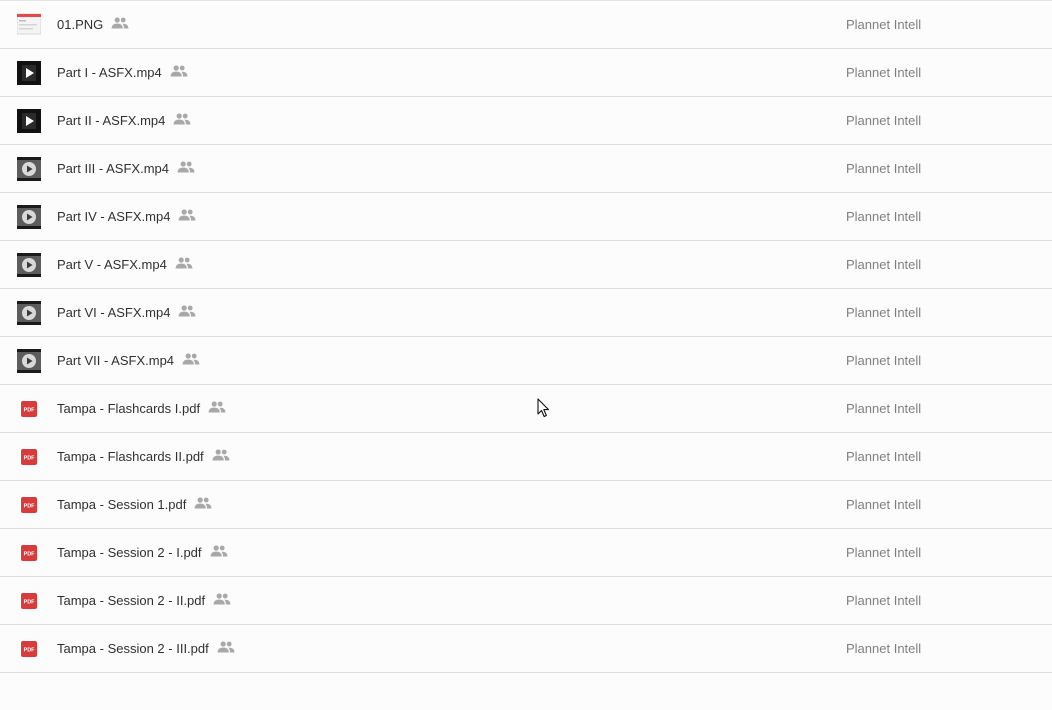  I want to click on file-name-cell: Part II - ASFX.mp4, so click(124, 120).